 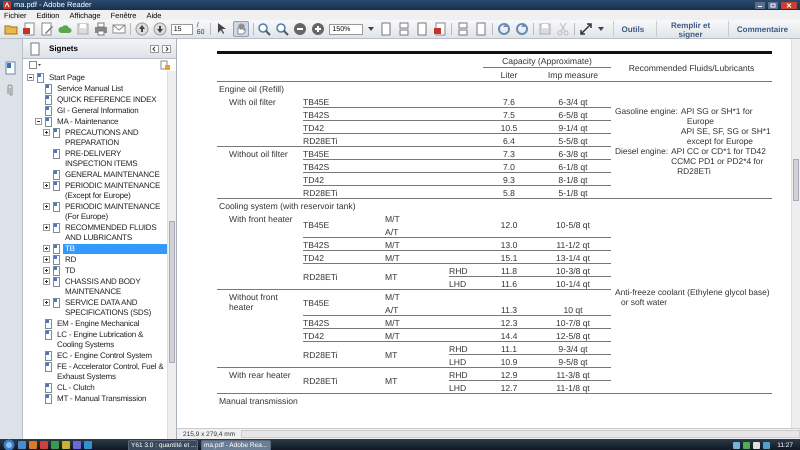 I want to click on document-pencil-icon, so click(x=47, y=29).